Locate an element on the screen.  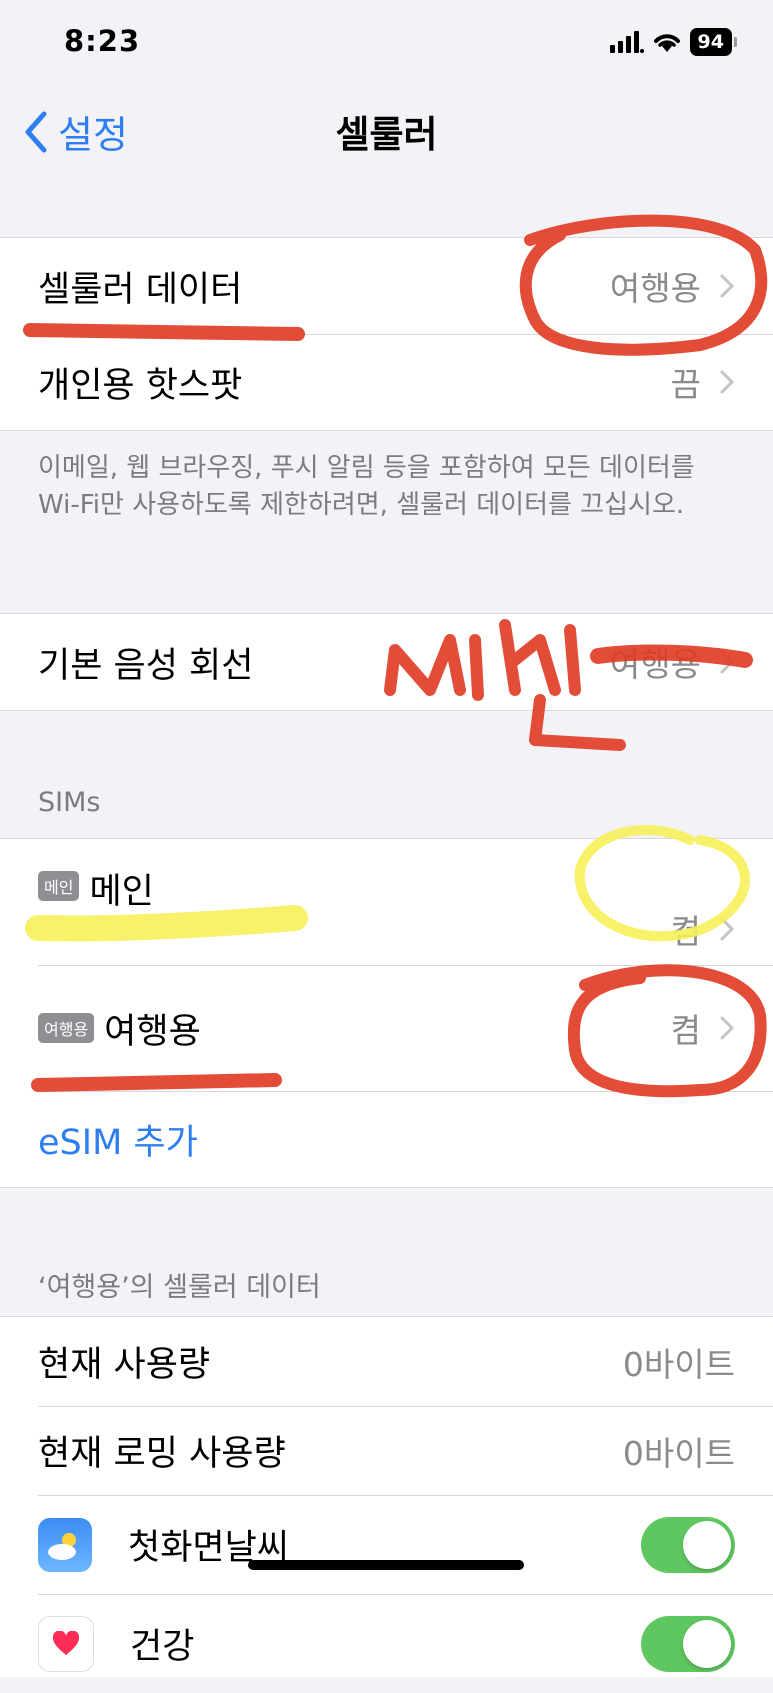
health-heart-icon is located at coordinates (66, 1643).